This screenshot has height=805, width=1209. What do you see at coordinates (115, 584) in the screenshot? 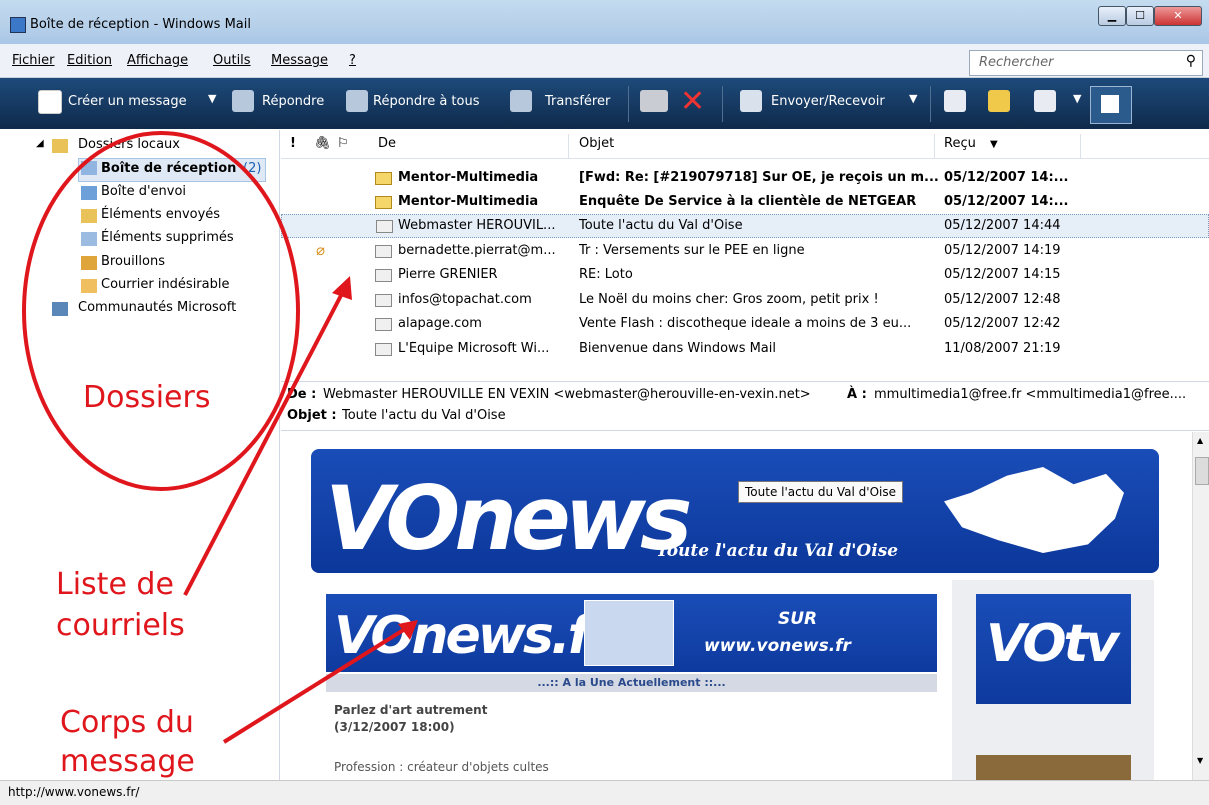
I see `annotation-liste-1: Liste de` at bounding box center [115, 584].